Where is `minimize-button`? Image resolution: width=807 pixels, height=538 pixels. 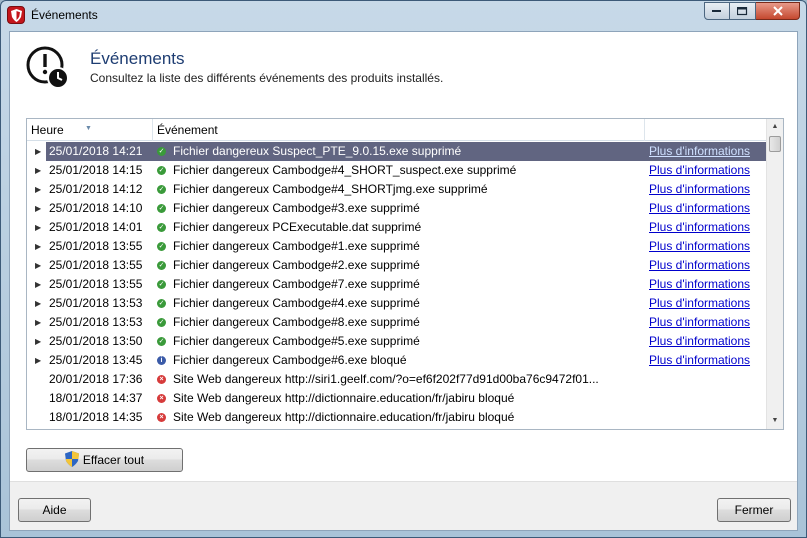 minimize-button is located at coordinates (717, 11).